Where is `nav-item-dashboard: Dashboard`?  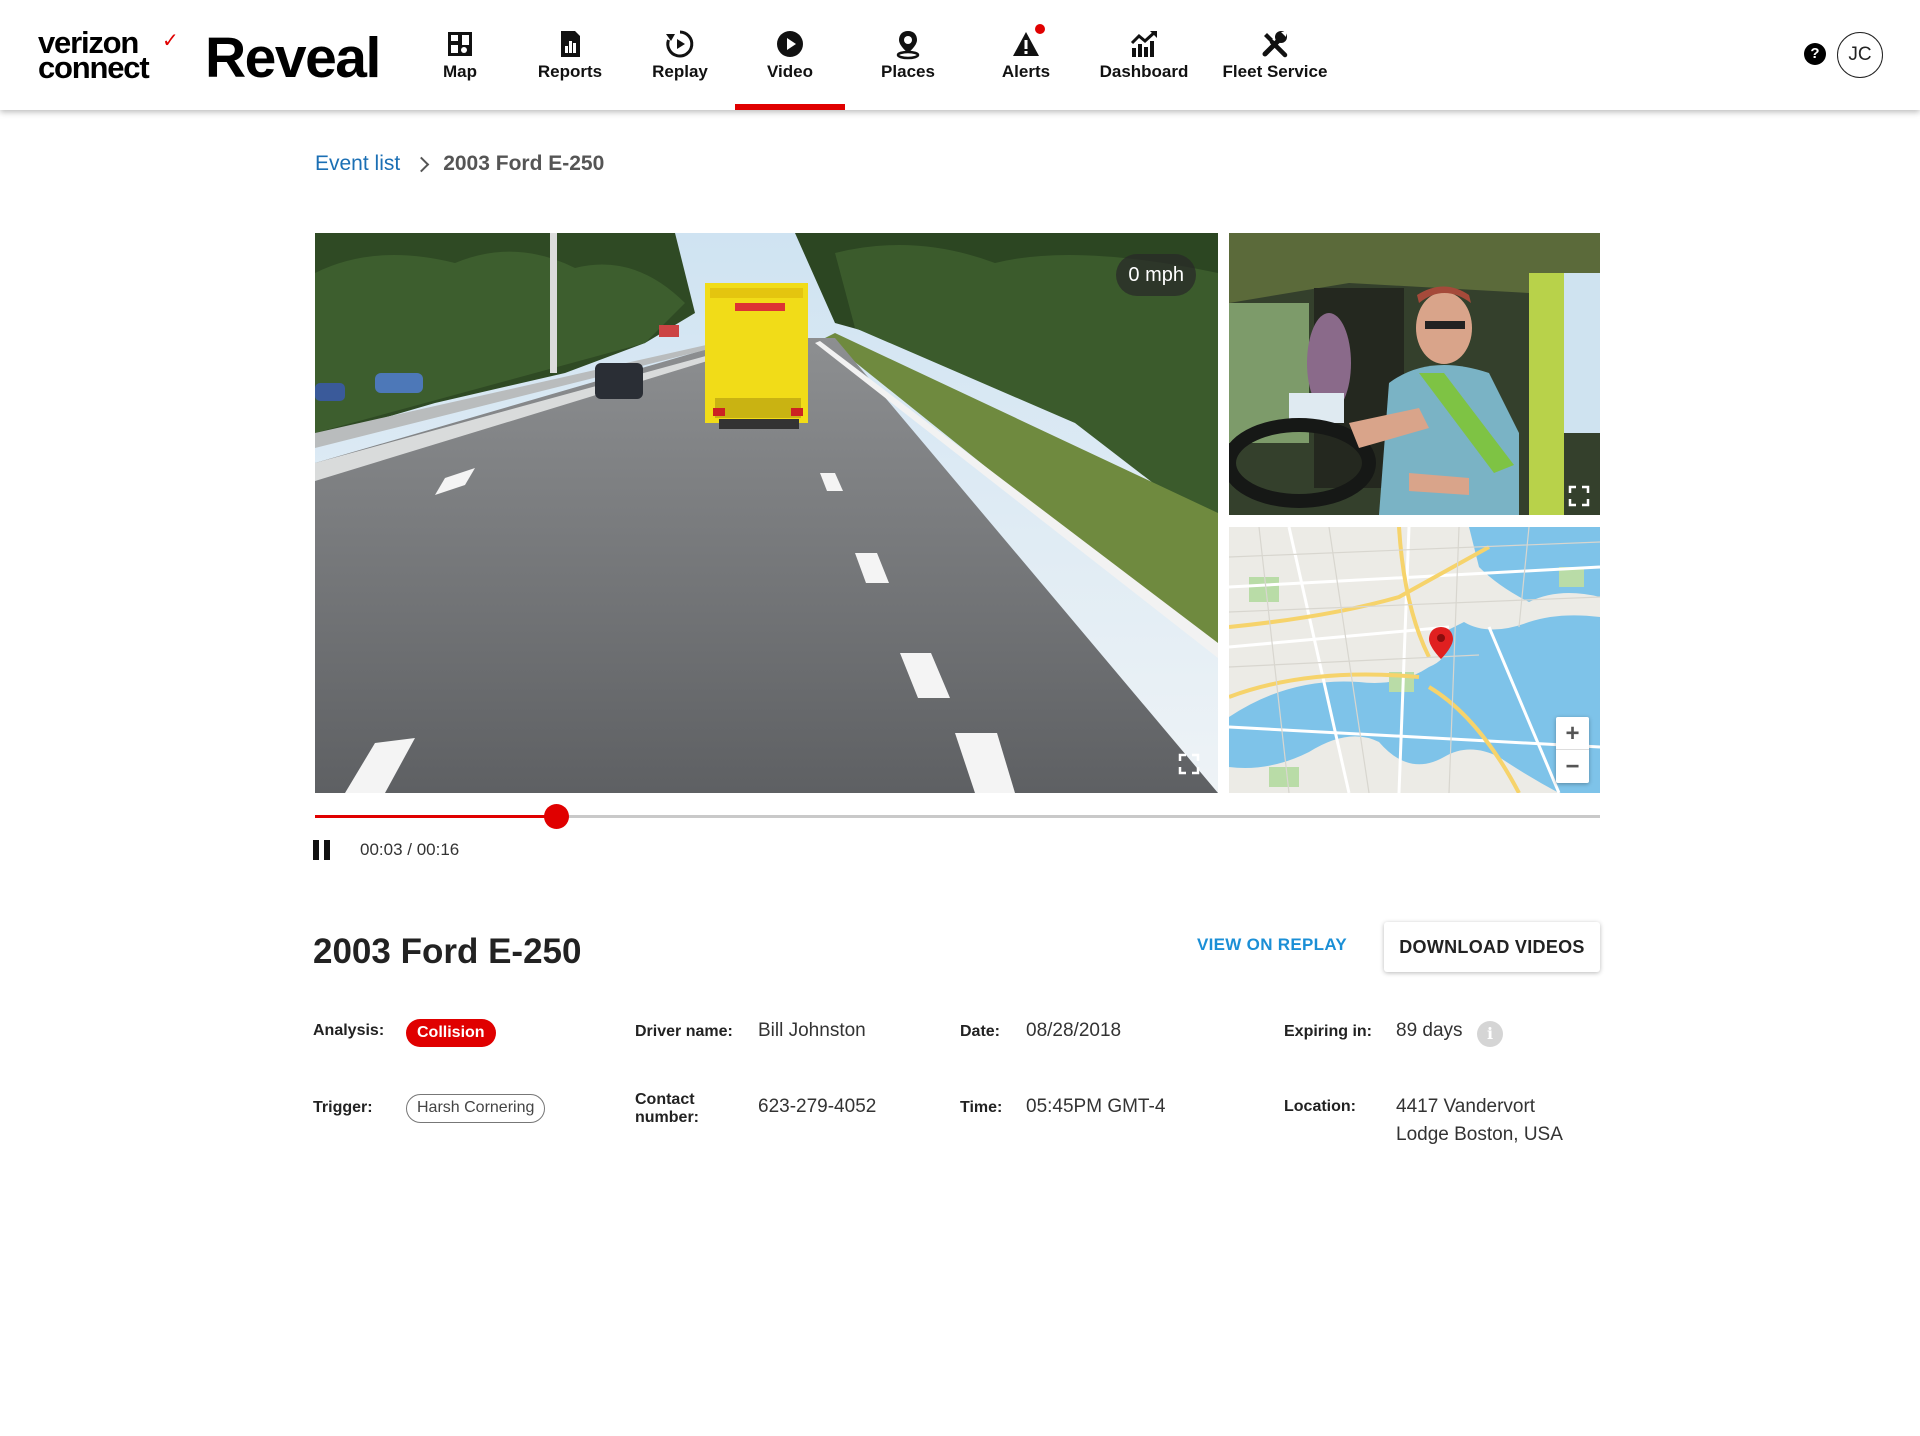
nav-item-dashboard: Dashboard is located at coordinates (1144, 55).